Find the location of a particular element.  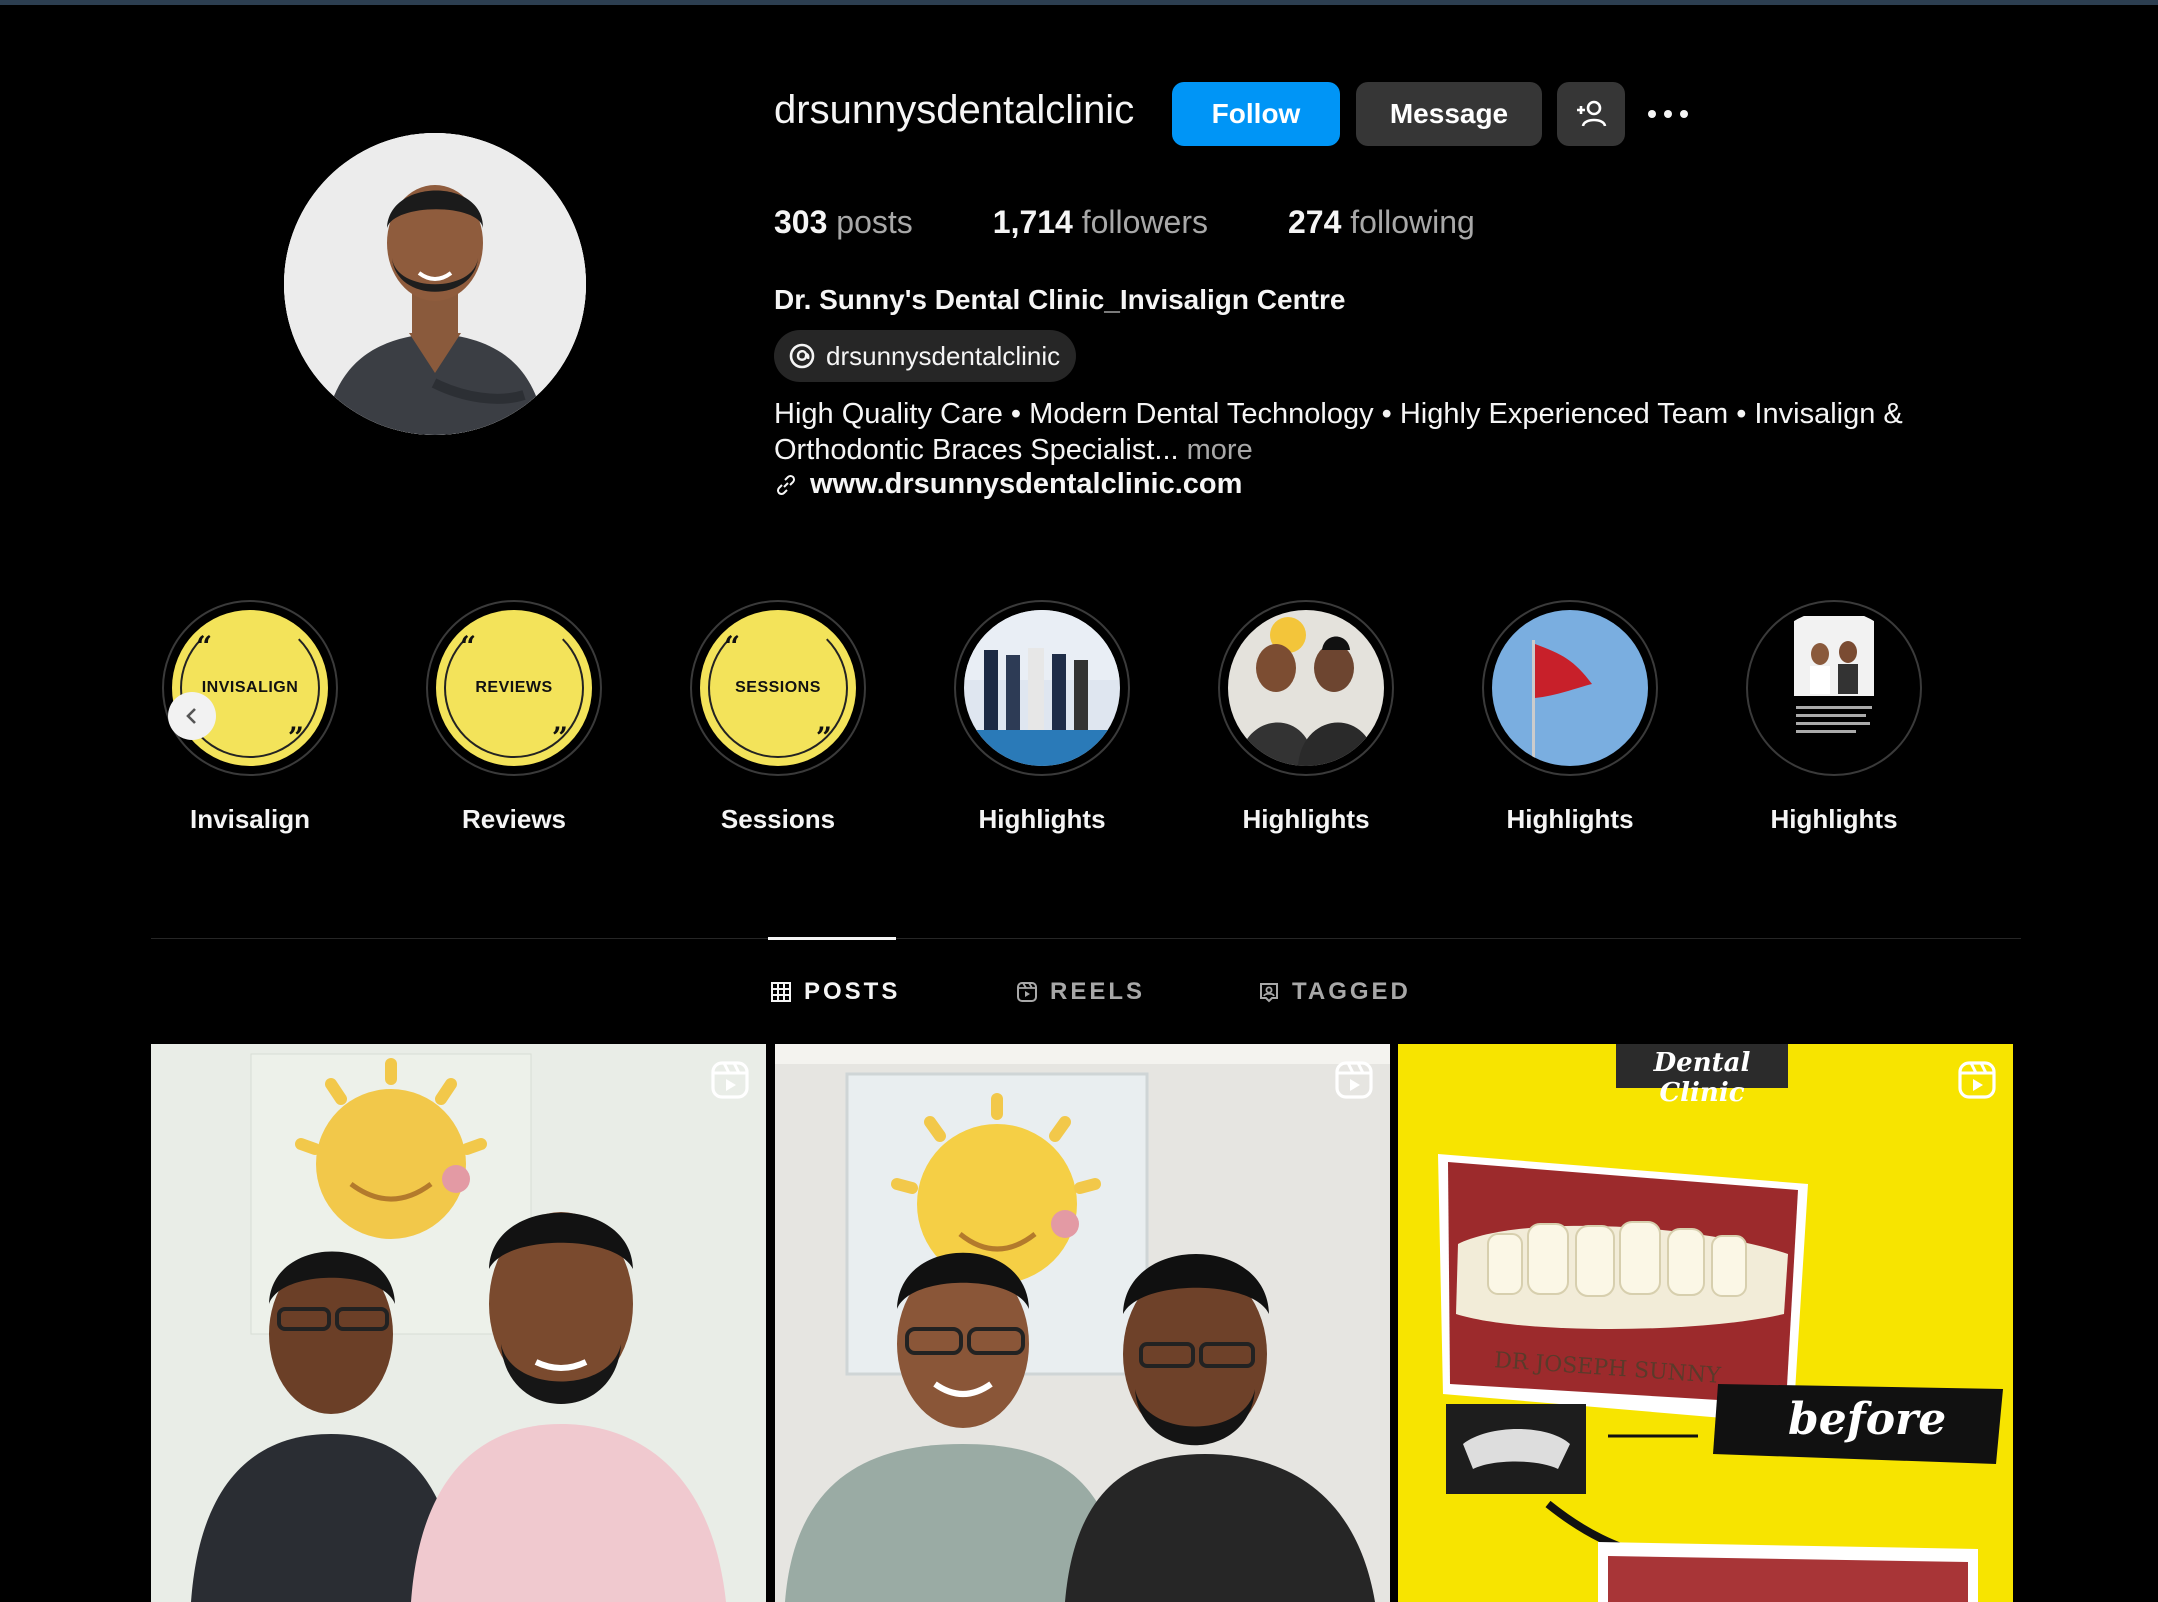

followers-count-value: 1,714 is located at coordinates (1032, 222).